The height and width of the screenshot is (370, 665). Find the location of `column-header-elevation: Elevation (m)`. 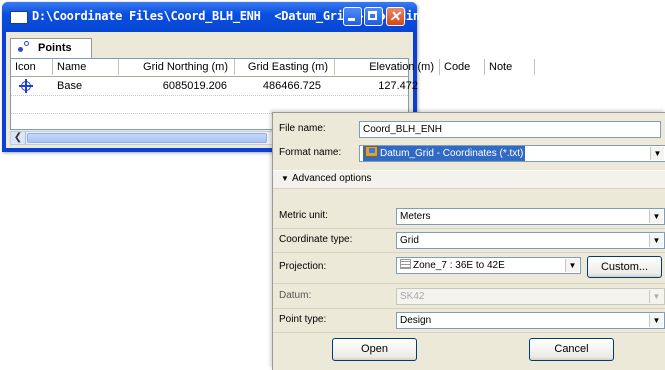

column-header-elevation: Elevation (m) is located at coordinates (387, 67).